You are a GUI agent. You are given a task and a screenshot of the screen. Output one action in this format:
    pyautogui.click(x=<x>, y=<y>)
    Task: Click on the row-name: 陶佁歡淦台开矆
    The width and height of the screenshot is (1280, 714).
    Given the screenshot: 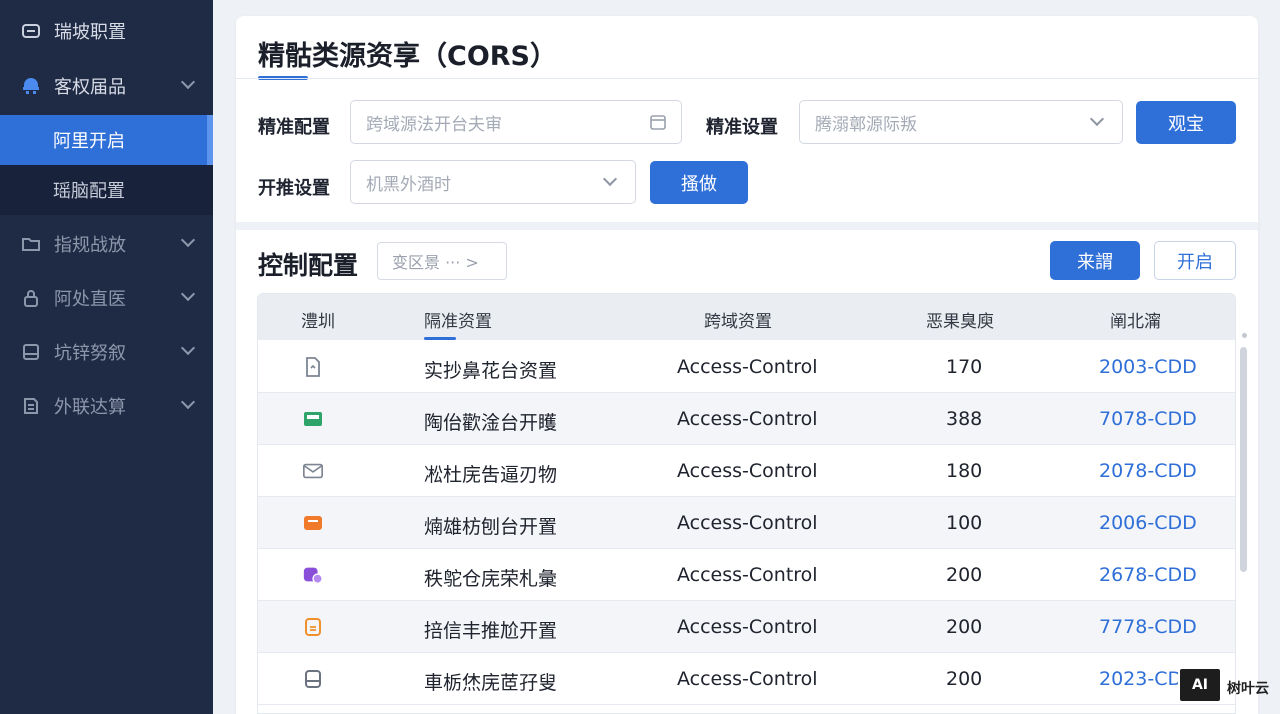 What is the action you would take?
    pyautogui.click(x=491, y=423)
    